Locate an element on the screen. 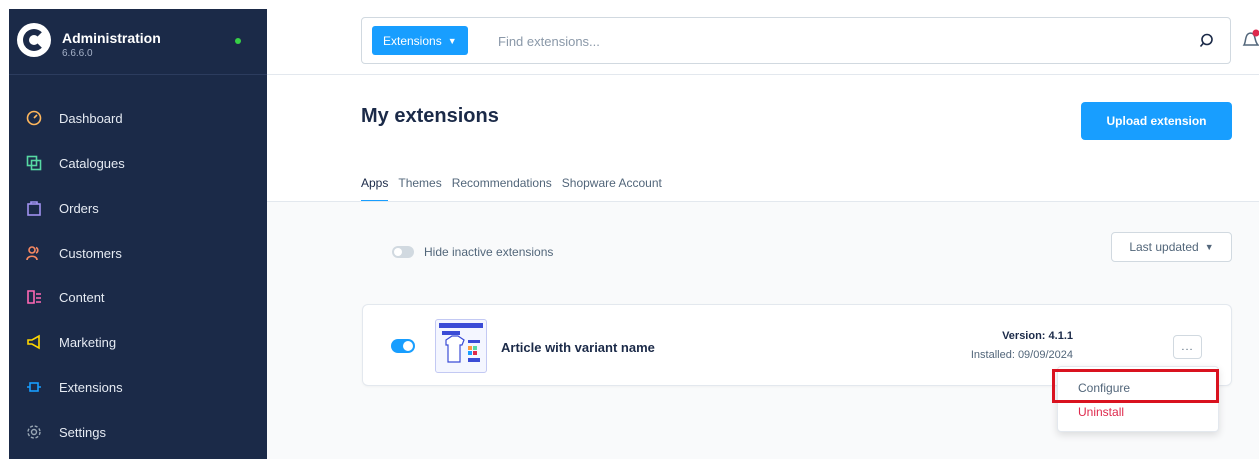  topbar: Extensions ▼ is located at coordinates (763, 42).